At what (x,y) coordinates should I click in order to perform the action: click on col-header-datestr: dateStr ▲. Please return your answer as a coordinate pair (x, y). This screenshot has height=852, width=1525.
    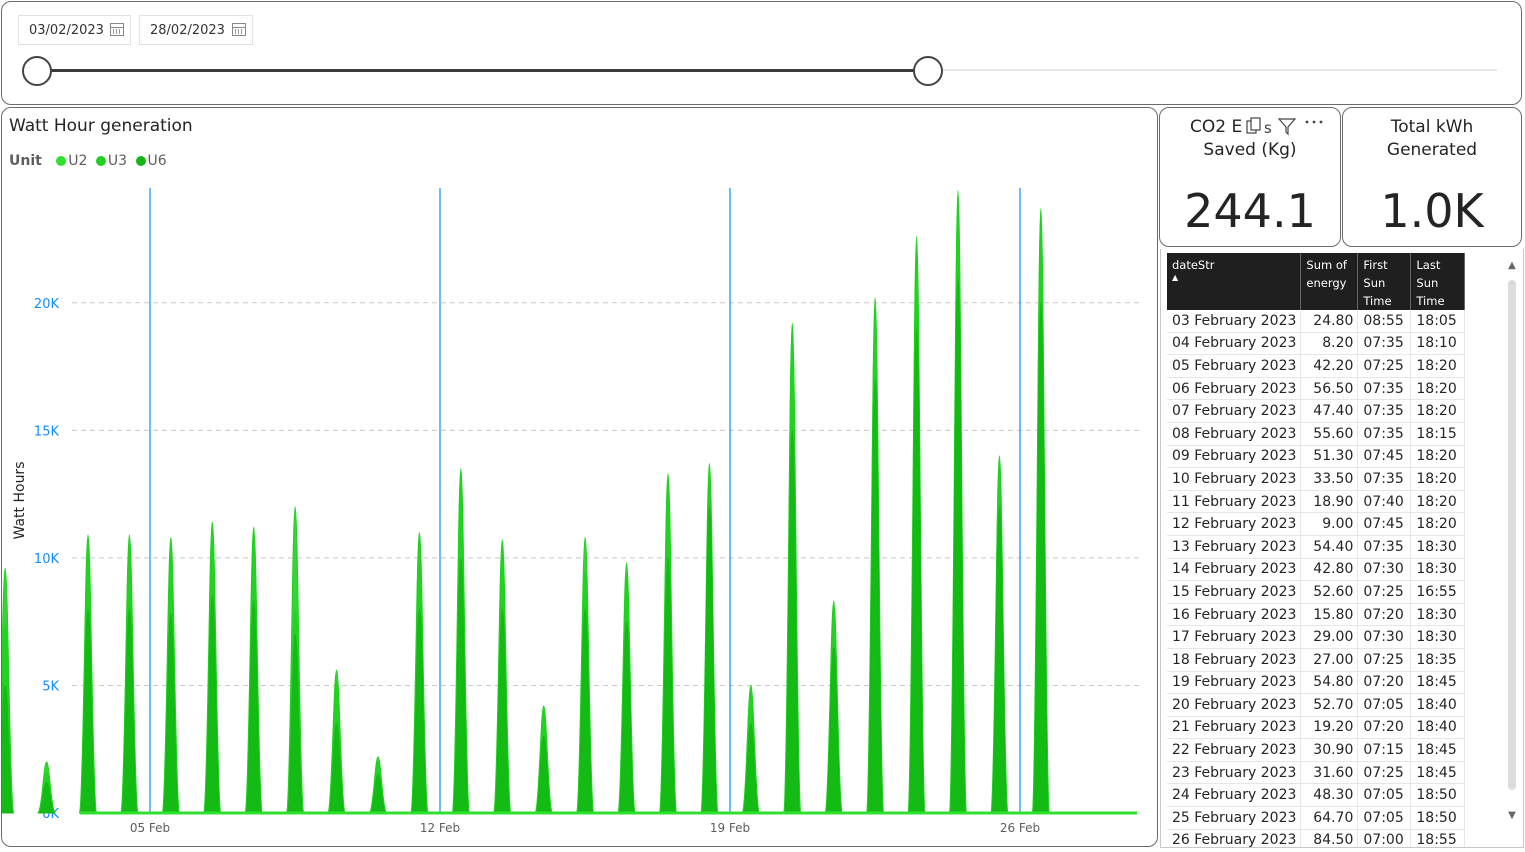
    Looking at the image, I should click on (1234, 281).